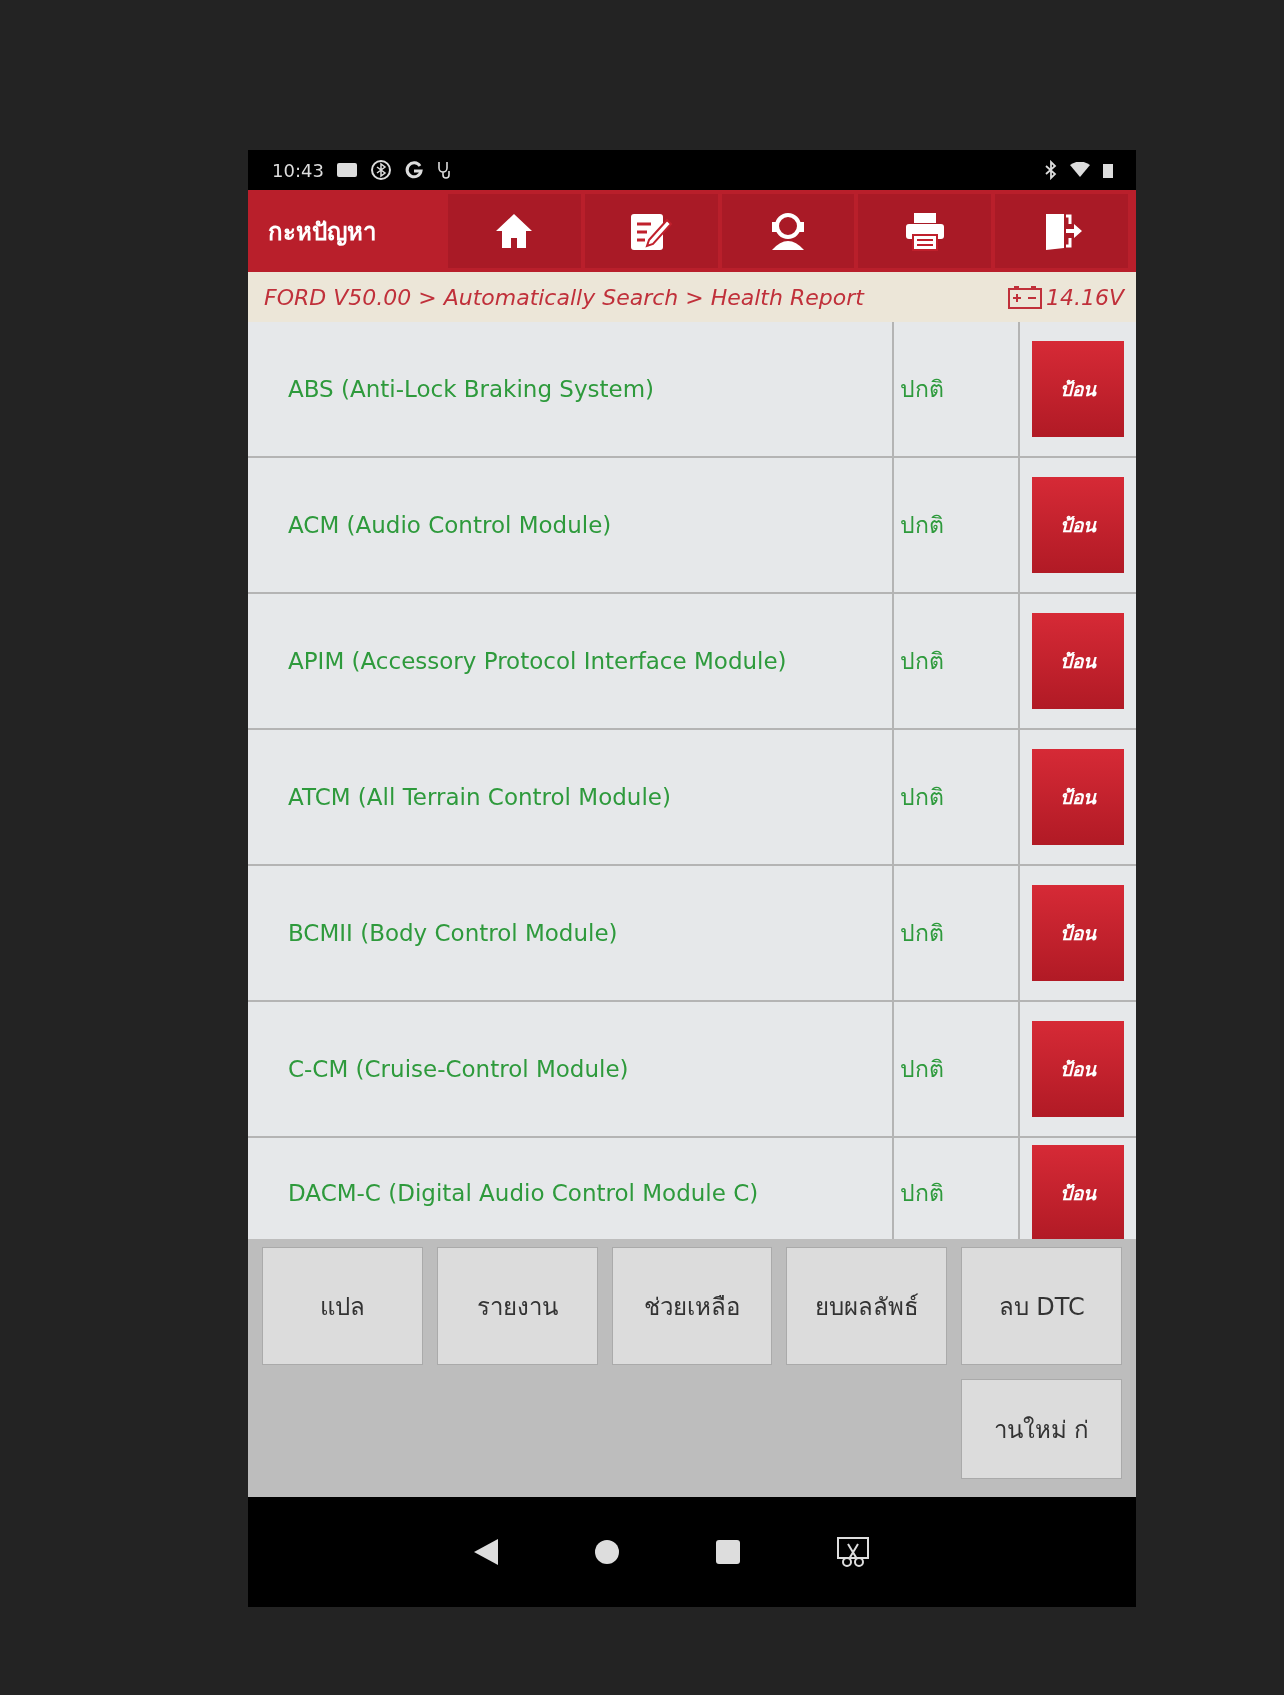 This screenshot has width=1284, height=1695. I want to click on function-button: รายงาน, so click(517, 1306).